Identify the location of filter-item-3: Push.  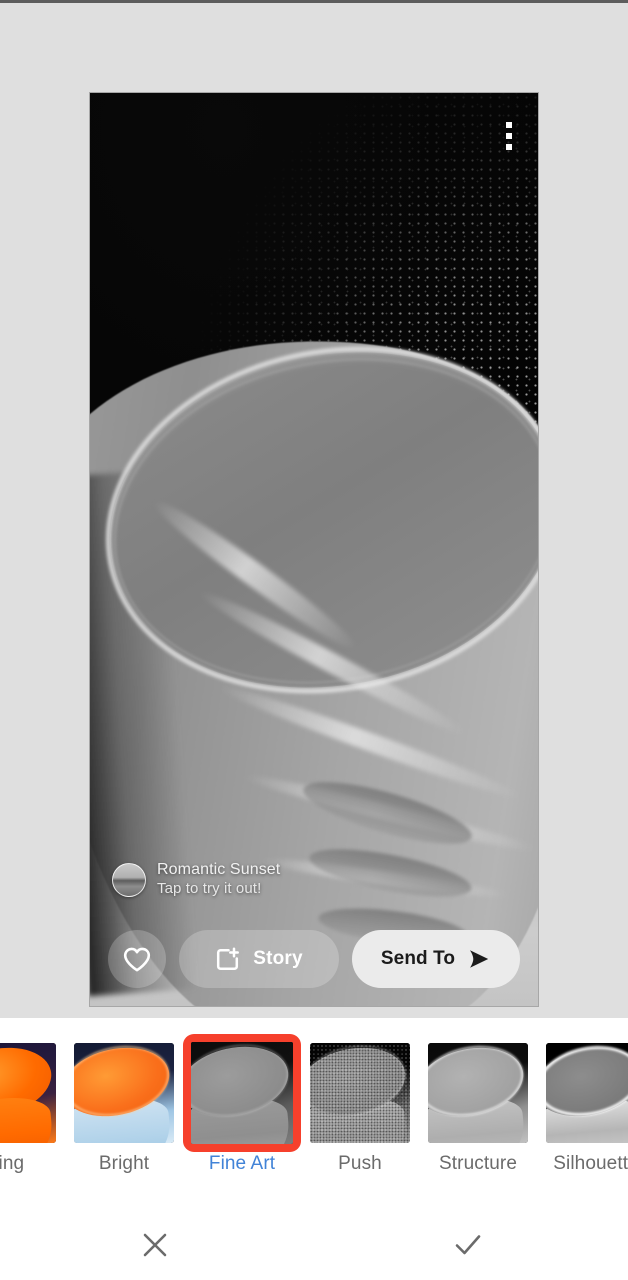
(360, 1109).